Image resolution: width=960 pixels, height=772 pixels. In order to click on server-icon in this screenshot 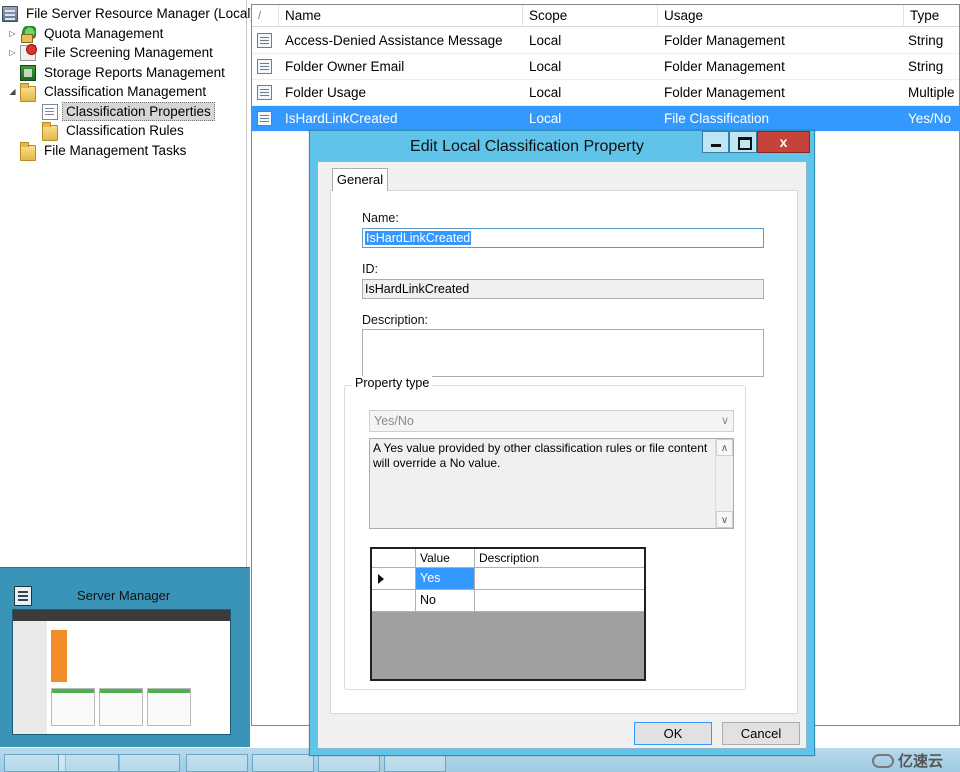, I will do `click(10, 13)`.